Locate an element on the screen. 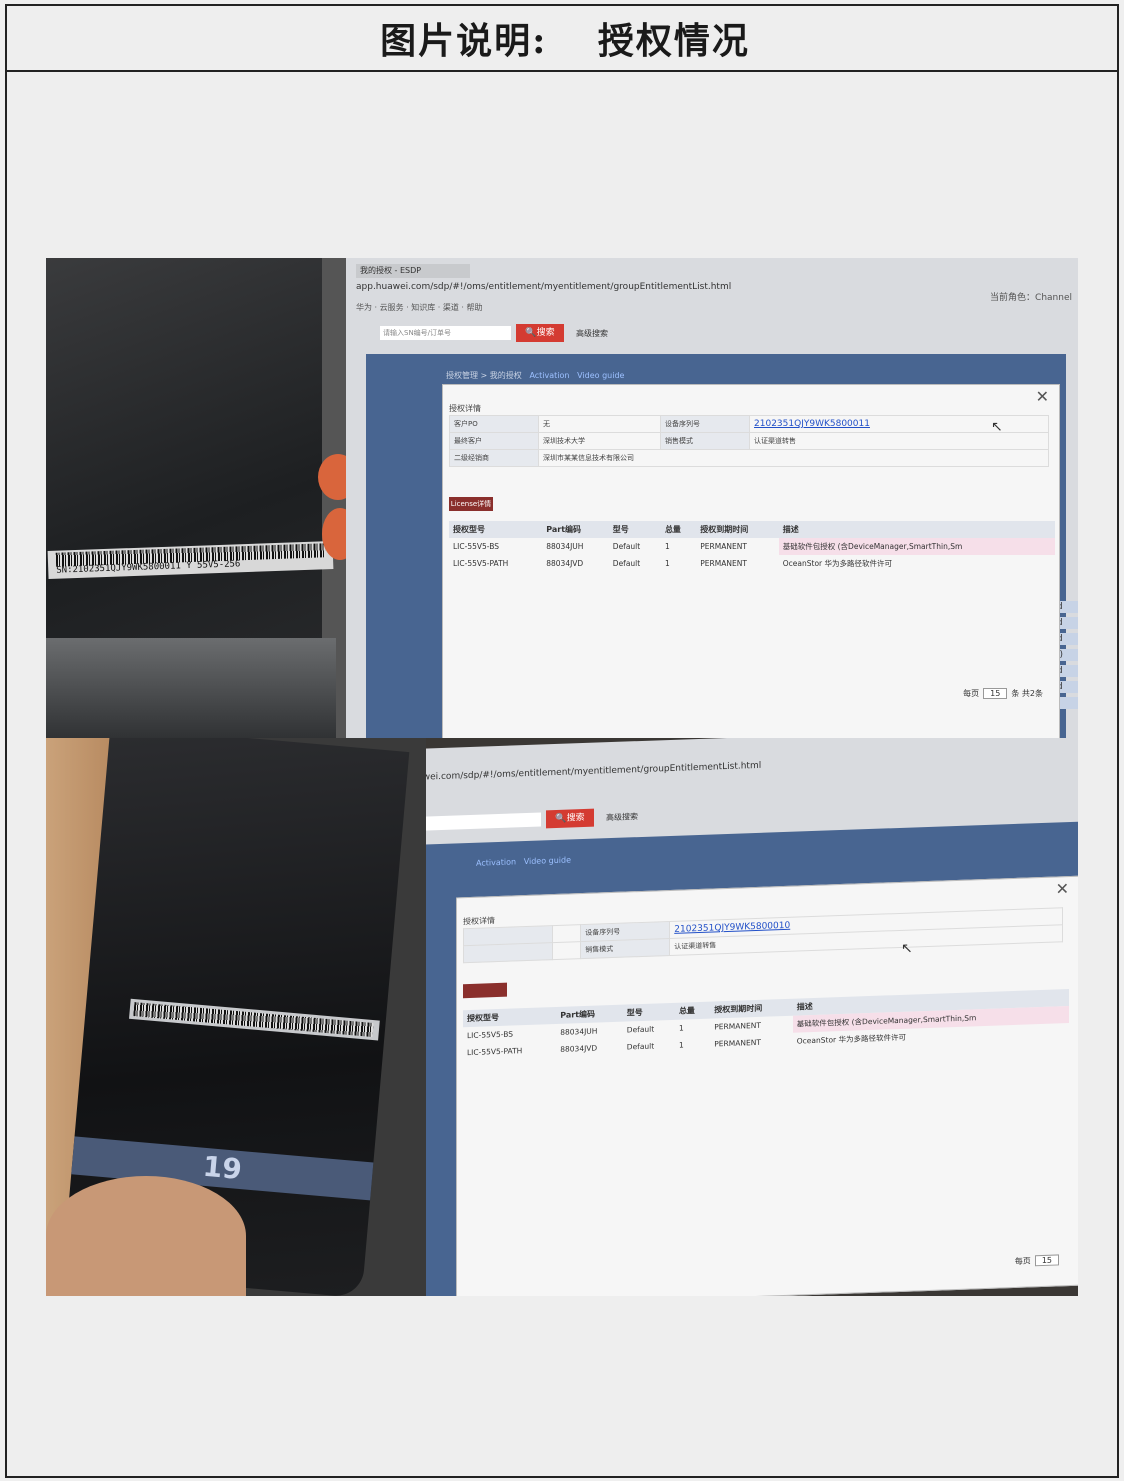  phone-photo: SN:2102351QJY9WK5800011 Y 55V5-256 is located at coordinates (198, 498).